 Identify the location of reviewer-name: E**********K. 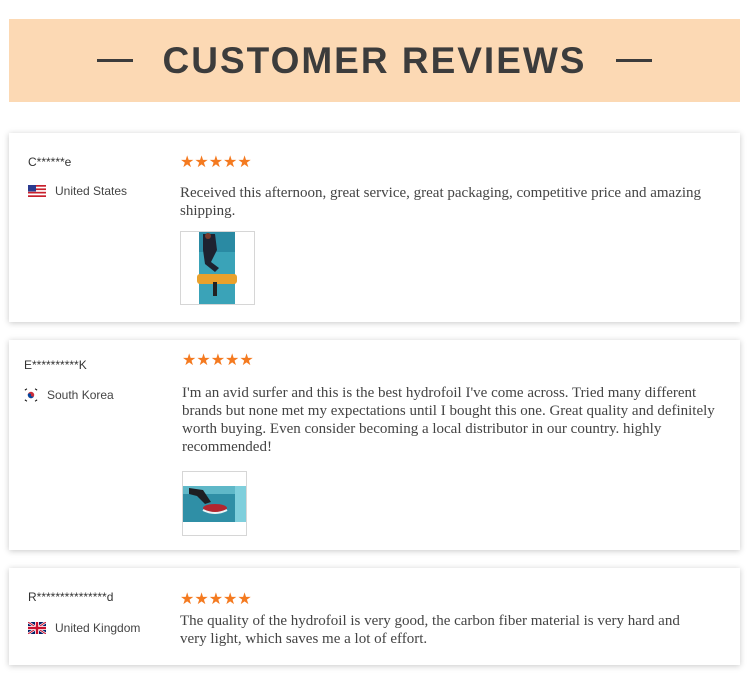
(55, 365).